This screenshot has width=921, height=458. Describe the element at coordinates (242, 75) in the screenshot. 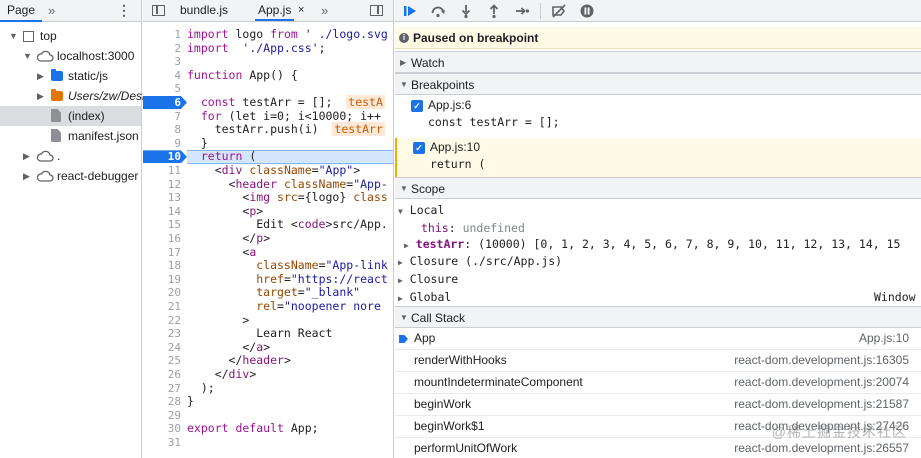

I see `code-line: function App() {` at that location.